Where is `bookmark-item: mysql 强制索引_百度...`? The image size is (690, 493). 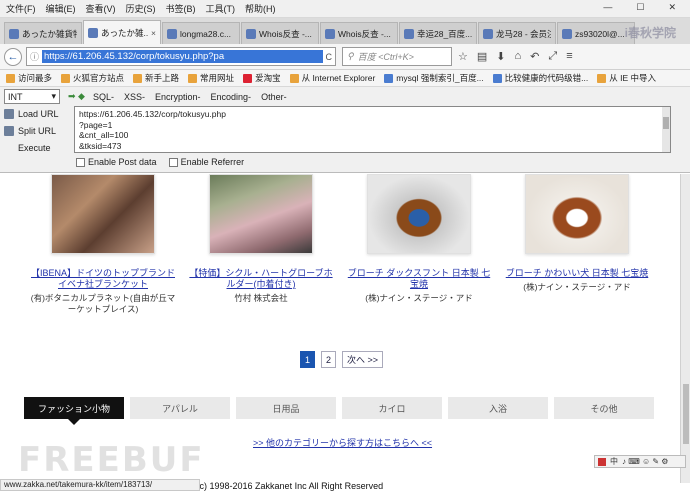
bookmark-item: mysql 强制索引_百度... is located at coordinates (434, 78).